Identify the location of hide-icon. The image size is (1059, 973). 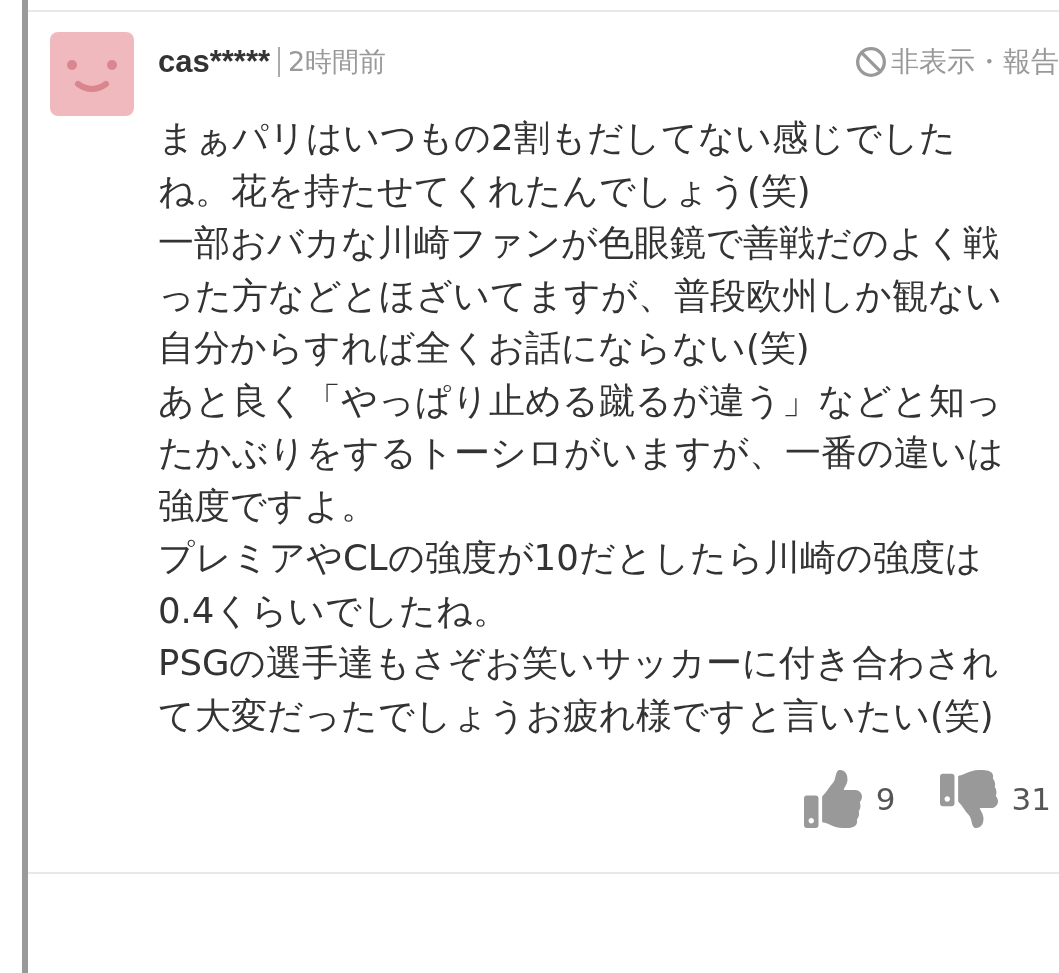
(871, 62).